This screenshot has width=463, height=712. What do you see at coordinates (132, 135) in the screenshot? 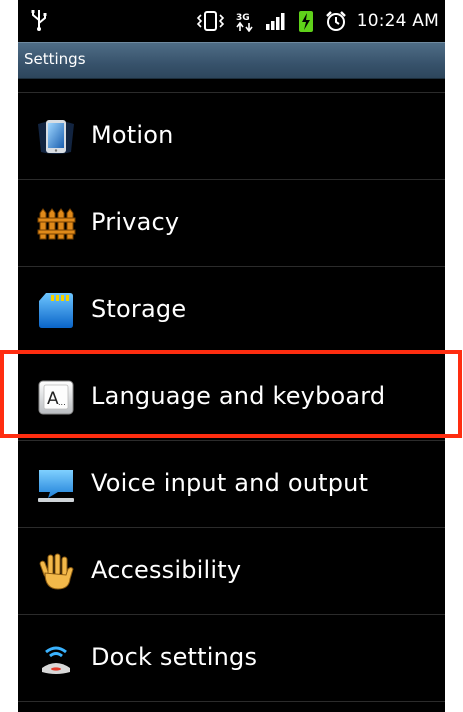
I see `settings-item-label: Motion` at bounding box center [132, 135].